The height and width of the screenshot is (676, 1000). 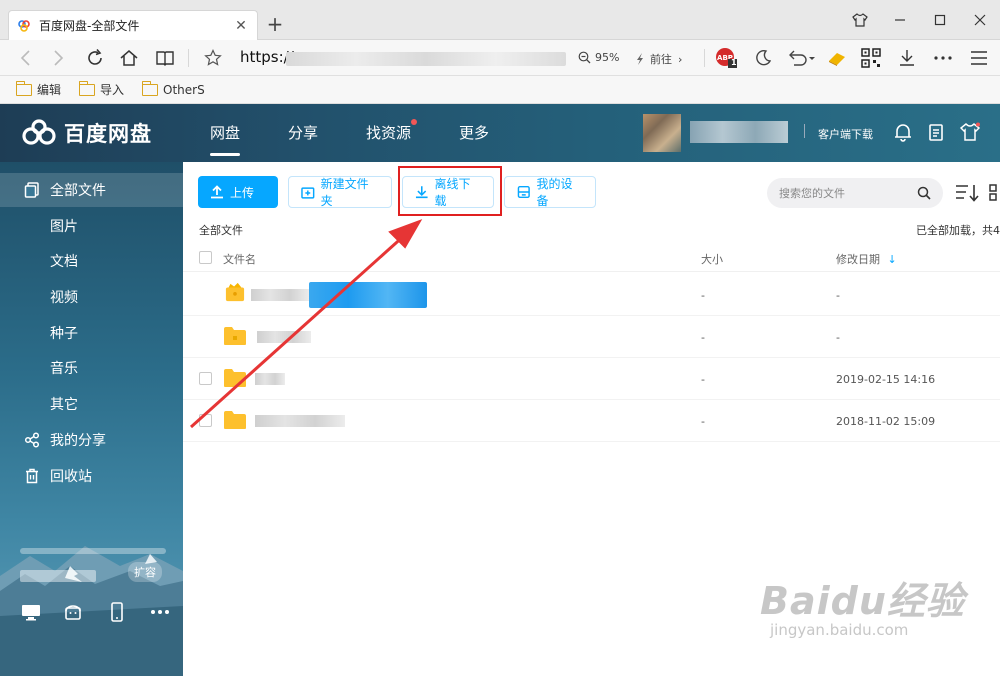 What do you see at coordinates (235, 292) in the screenshot?
I see `app-data-folder-icon` at bounding box center [235, 292].